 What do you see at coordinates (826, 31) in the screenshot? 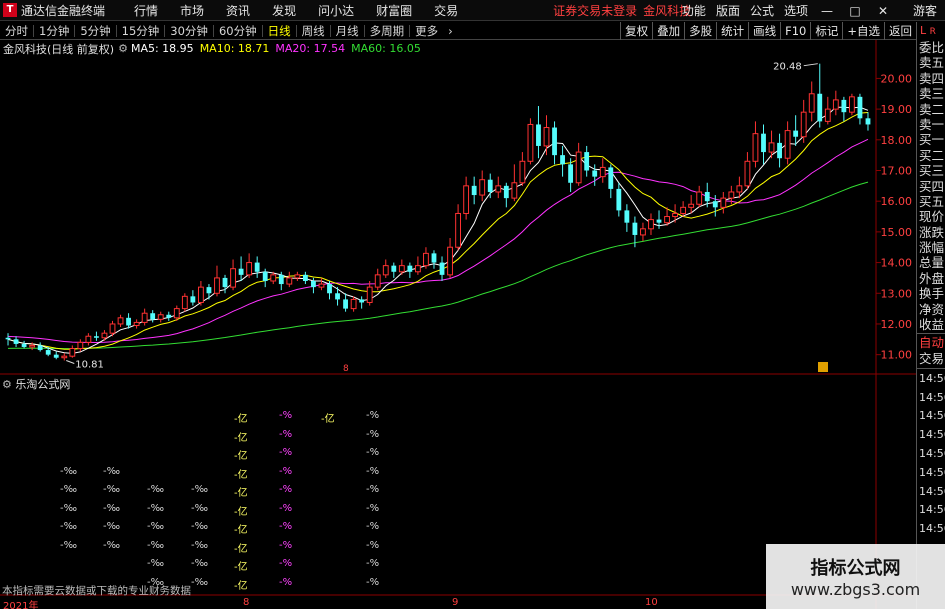
I see `mark-button: 标记` at bounding box center [826, 31].